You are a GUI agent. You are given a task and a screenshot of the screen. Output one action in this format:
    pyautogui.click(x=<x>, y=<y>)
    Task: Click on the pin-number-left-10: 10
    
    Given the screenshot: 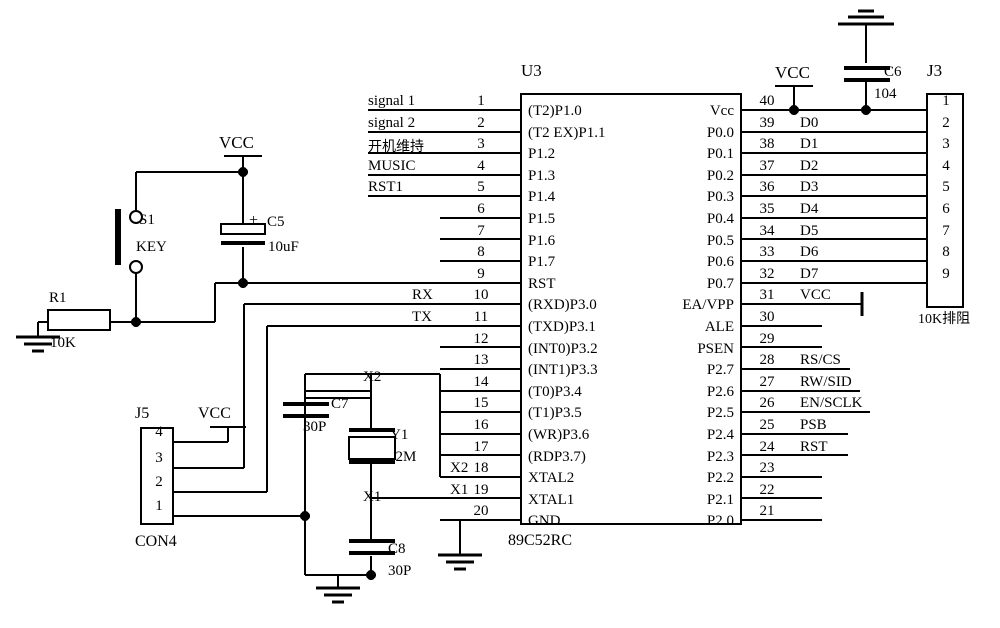 What is the action you would take?
    pyautogui.click(x=481, y=295)
    